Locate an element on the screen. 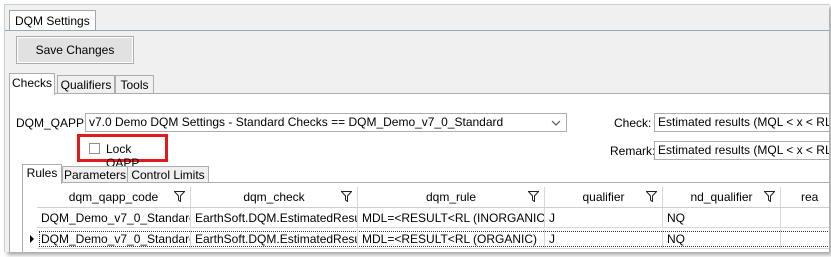  column-header-dqm-rule: dqm_rule is located at coordinates (451, 197).